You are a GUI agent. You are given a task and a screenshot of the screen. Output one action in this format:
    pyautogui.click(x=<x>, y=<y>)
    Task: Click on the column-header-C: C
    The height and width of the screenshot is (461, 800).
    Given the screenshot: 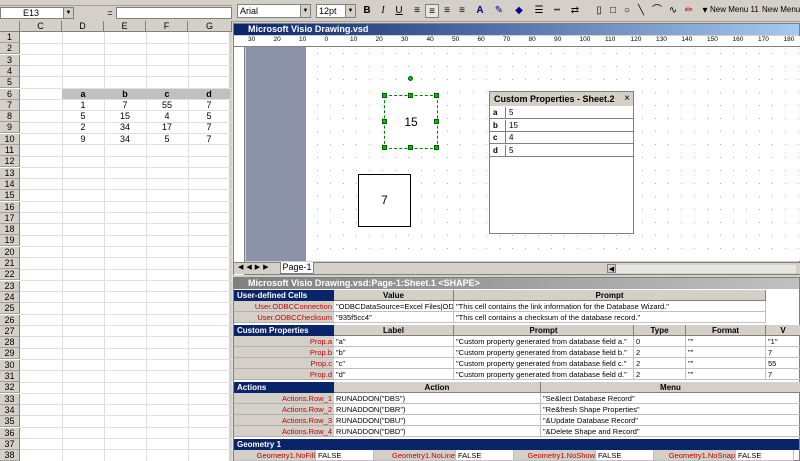 What is the action you would take?
    pyautogui.click(x=41, y=26)
    